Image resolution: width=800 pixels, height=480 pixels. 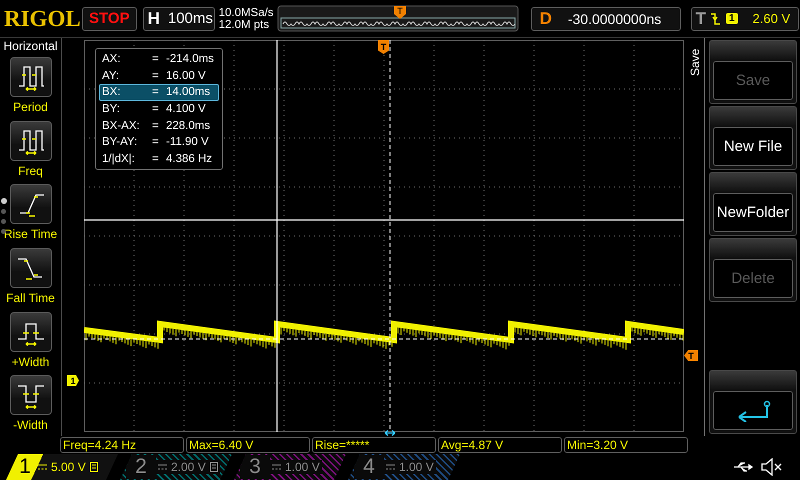 What do you see at coordinates (186, 76) in the screenshot?
I see `readout-value: 16.00 V` at bounding box center [186, 76].